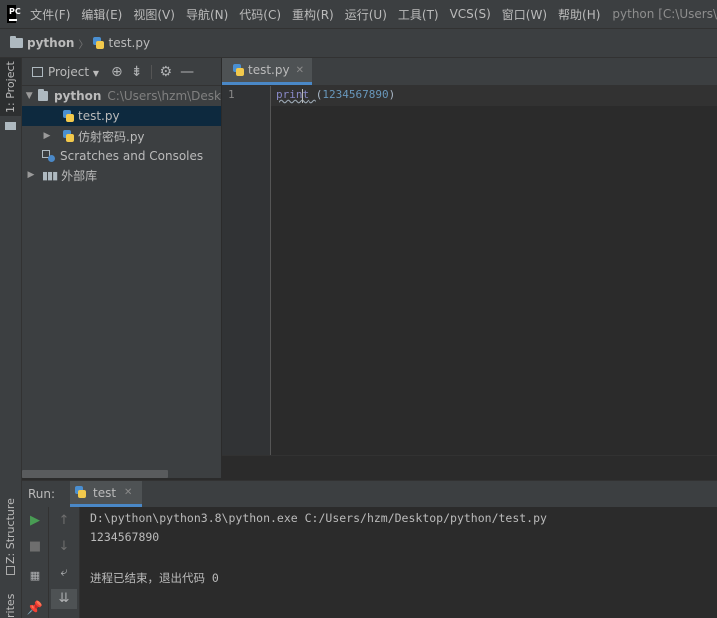 The height and width of the screenshot is (618, 717). What do you see at coordinates (260, 14) in the screenshot?
I see `menu-code: 代码(C)` at bounding box center [260, 14].